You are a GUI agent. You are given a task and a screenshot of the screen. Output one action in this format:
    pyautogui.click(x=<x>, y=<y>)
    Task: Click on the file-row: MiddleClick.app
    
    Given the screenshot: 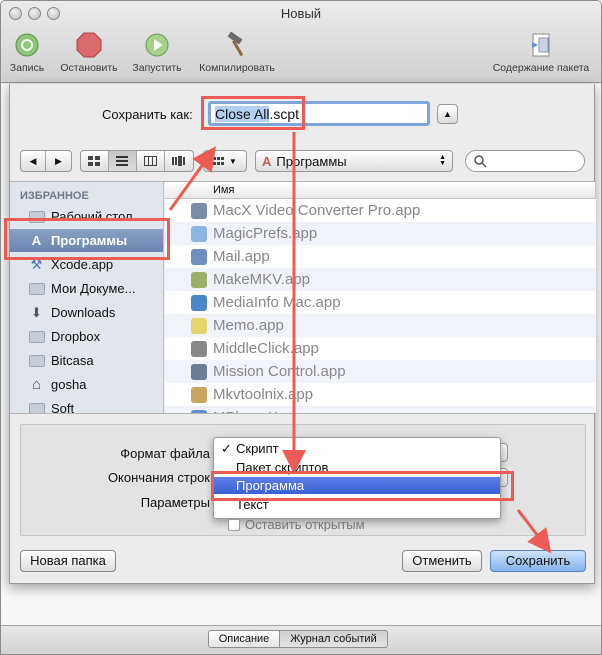 What is the action you would take?
    pyautogui.click(x=380, y=348)
    